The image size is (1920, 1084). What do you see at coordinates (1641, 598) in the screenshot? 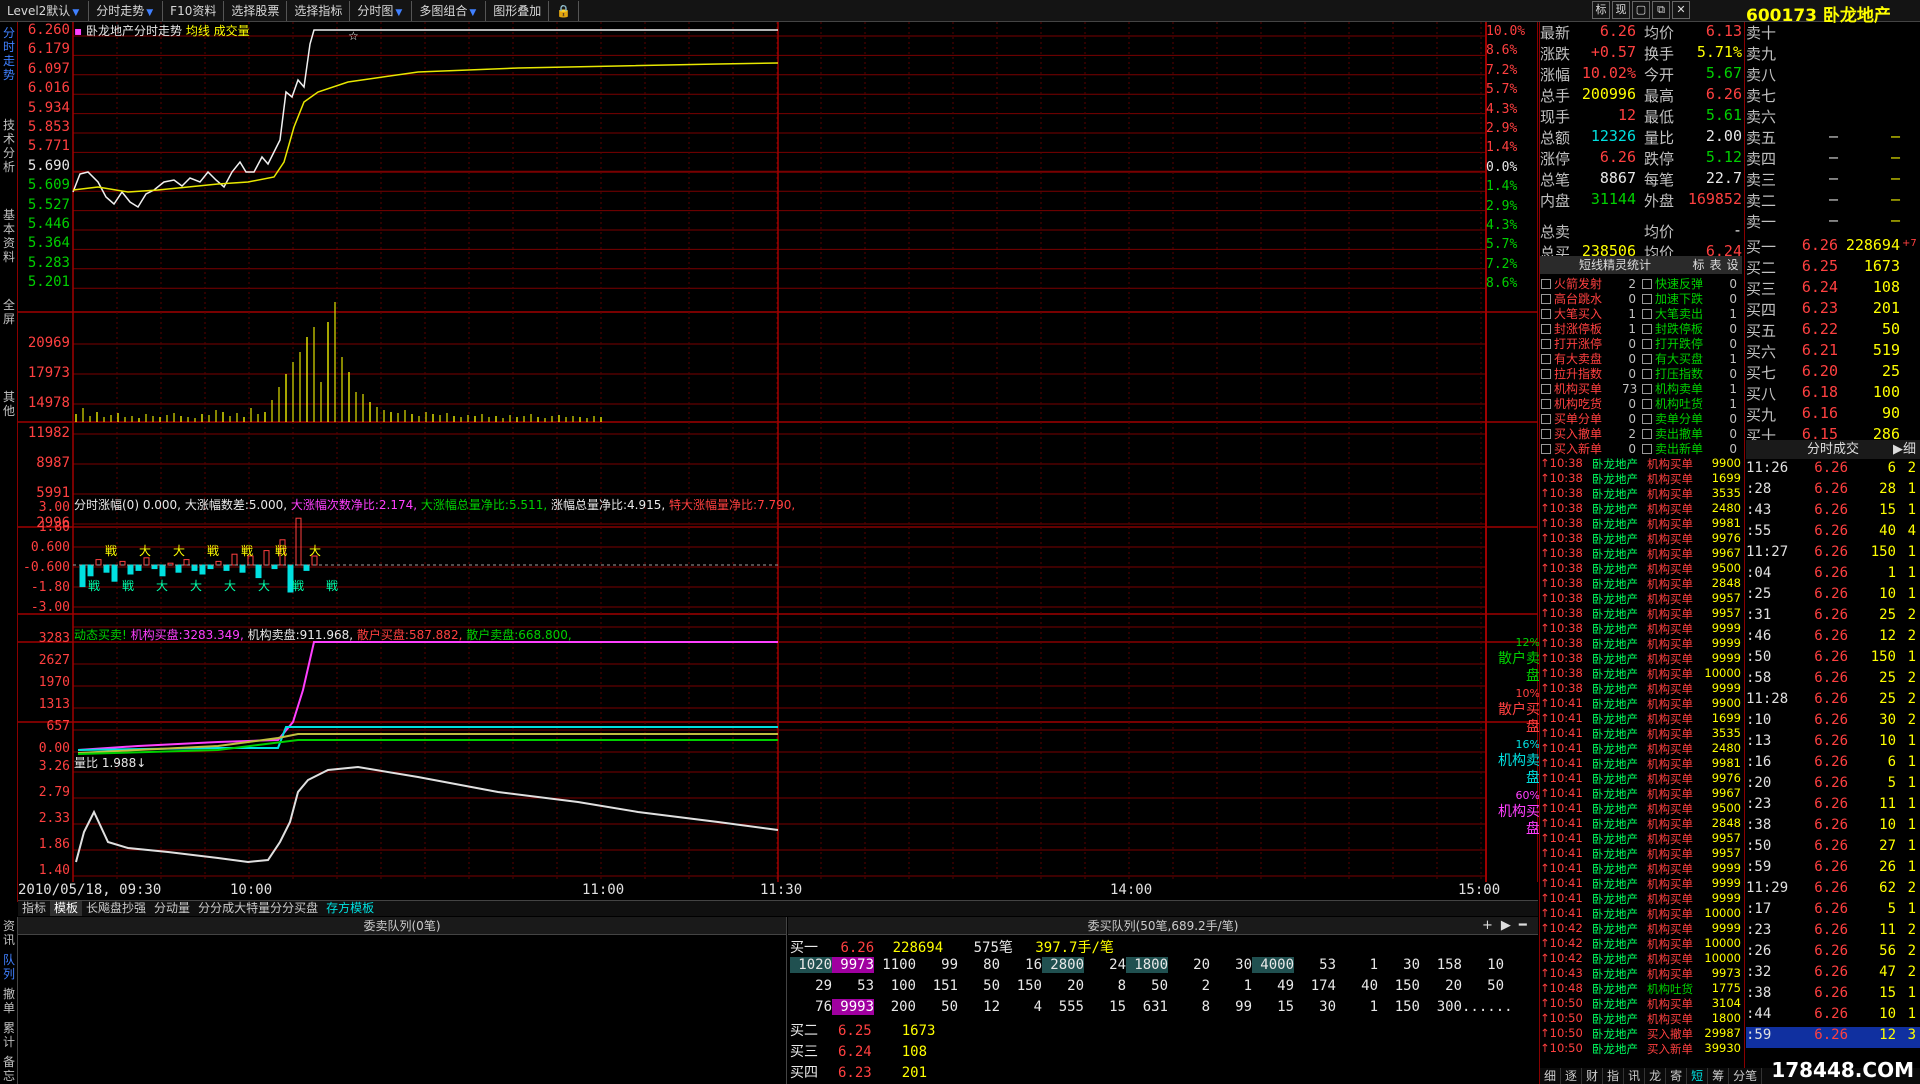
I see `ticker-row: ↑10:38 卧龙地产 机构买单 9957` at bounding box center [1641, 598].